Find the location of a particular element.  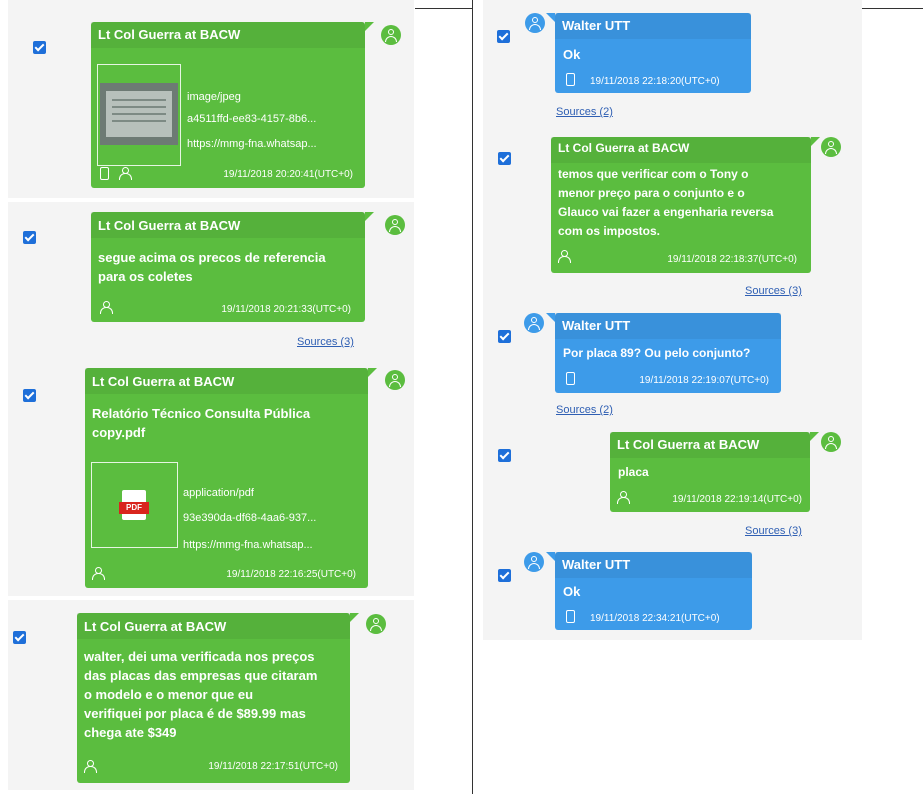

image-thumbnail is located at coordinates (139, 114).